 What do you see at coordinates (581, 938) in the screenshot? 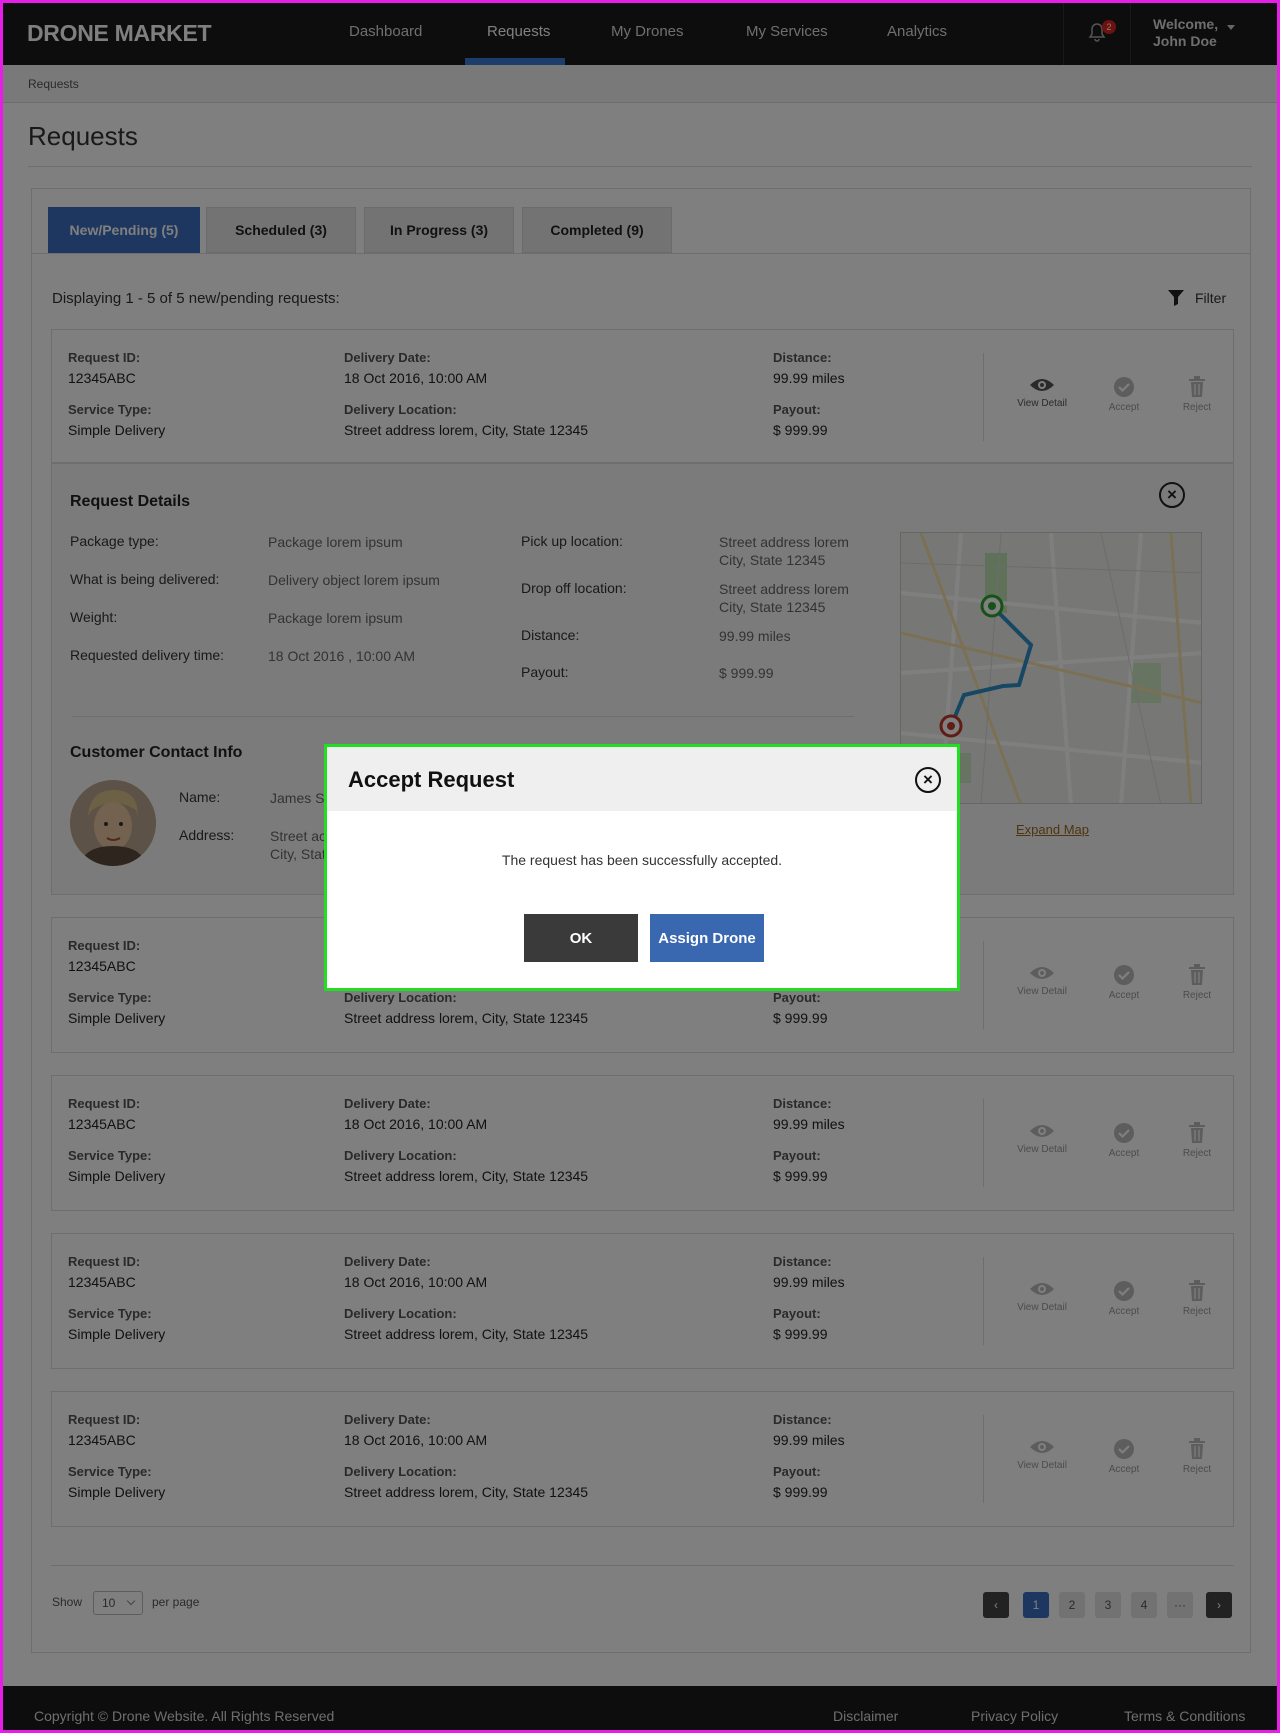
I see `ok-button: OK` at bounding box center [581, 938].